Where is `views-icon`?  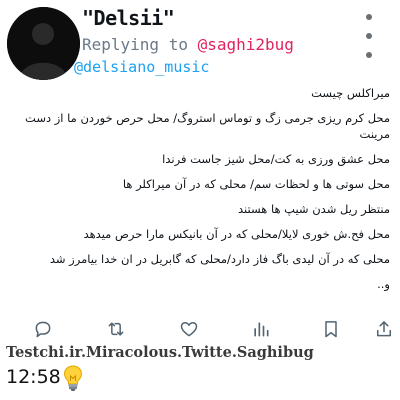 views-icon is located at coordinates (261, 329).